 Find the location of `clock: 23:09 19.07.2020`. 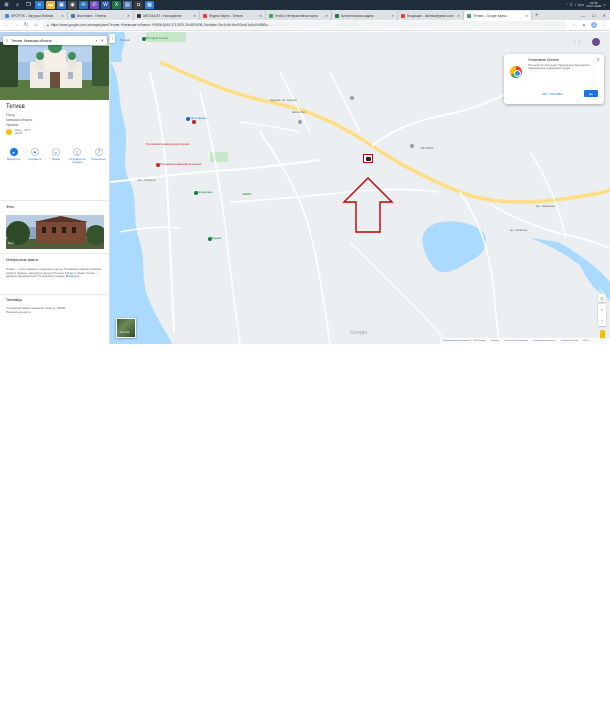

clock: 23:09 19.07.2020 is located at coordinates (593, 5).